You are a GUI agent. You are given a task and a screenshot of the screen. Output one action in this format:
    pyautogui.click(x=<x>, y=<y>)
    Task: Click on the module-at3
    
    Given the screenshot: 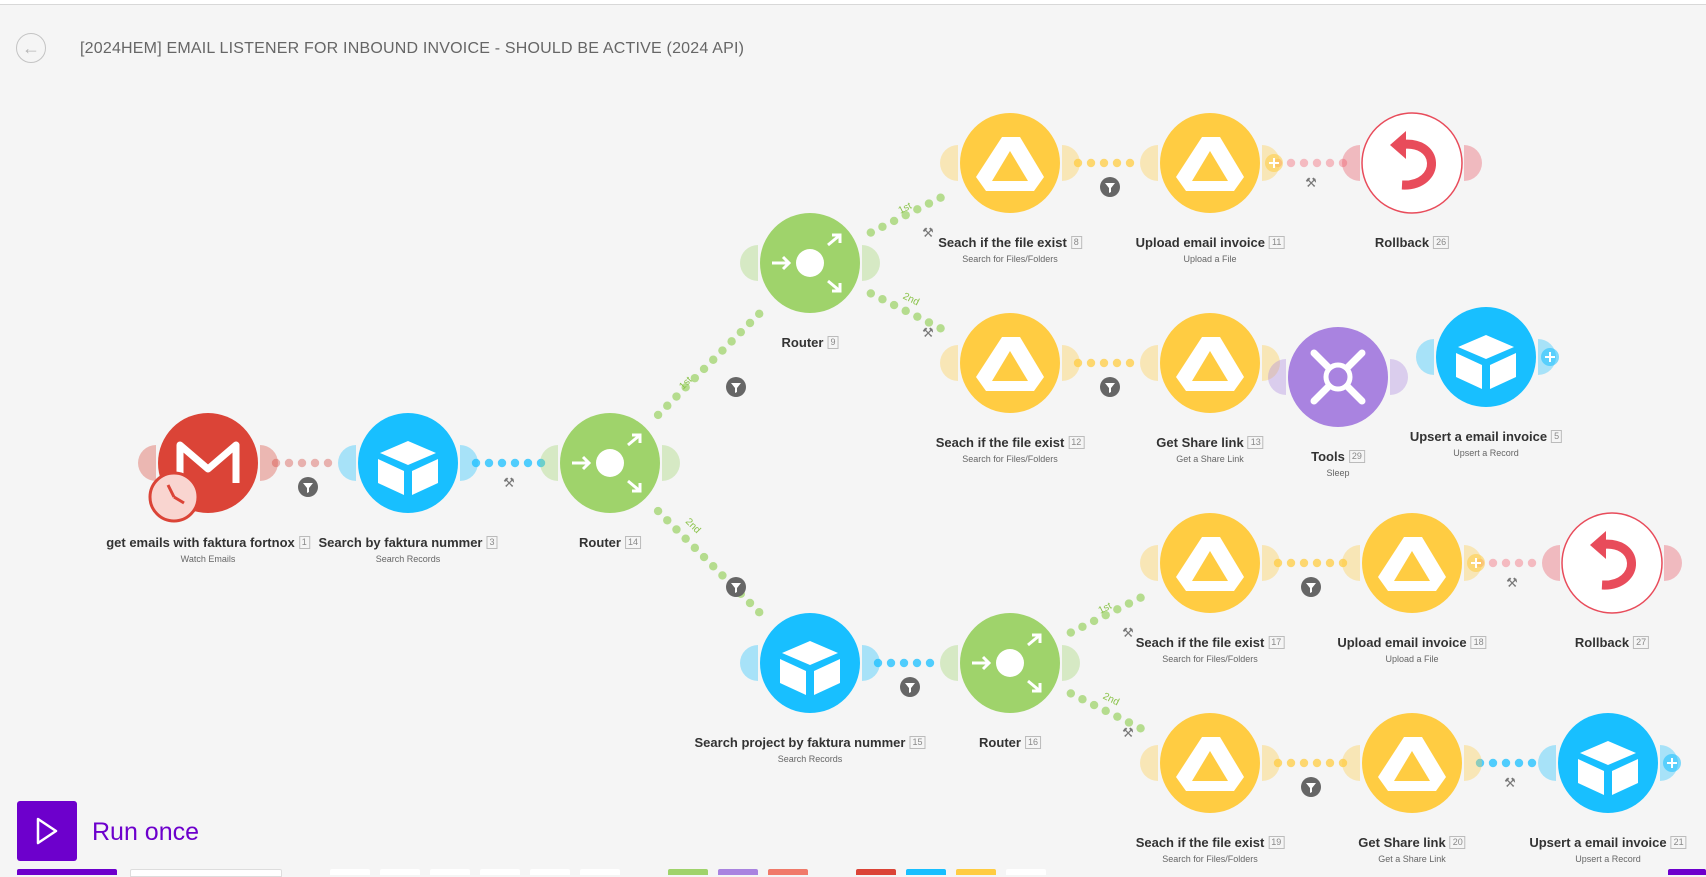 What is the action you would take?
    pyautogui.click(x=408, y=463)
    